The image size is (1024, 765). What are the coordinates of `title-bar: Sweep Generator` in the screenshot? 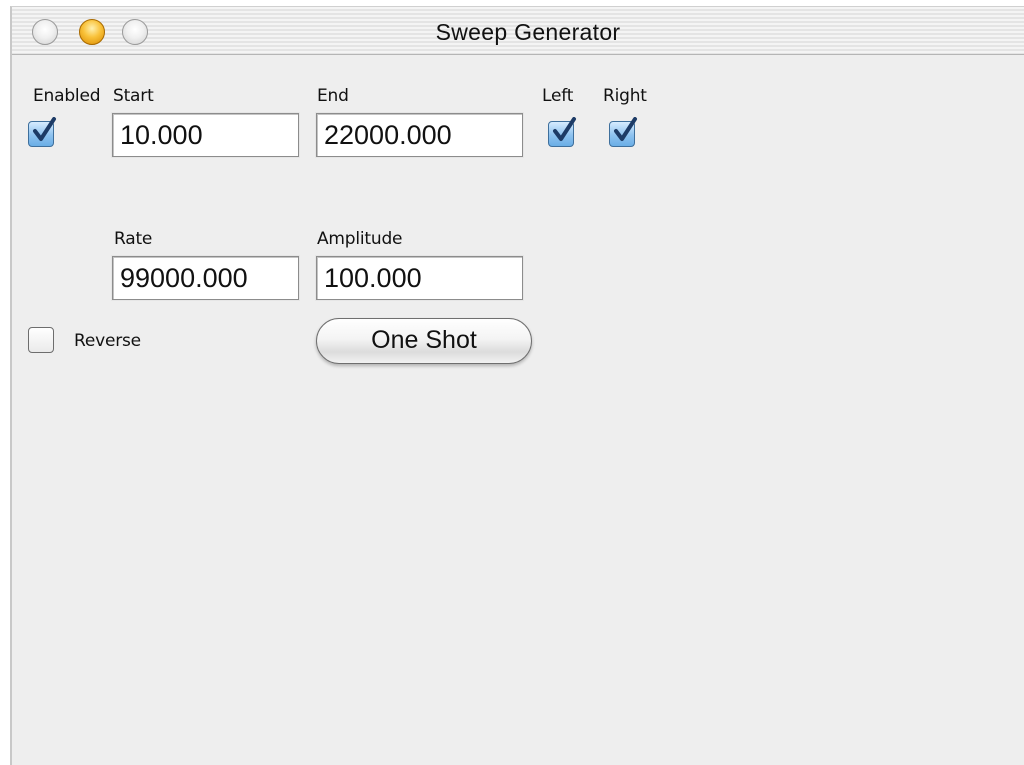 It's located at (518, 31).